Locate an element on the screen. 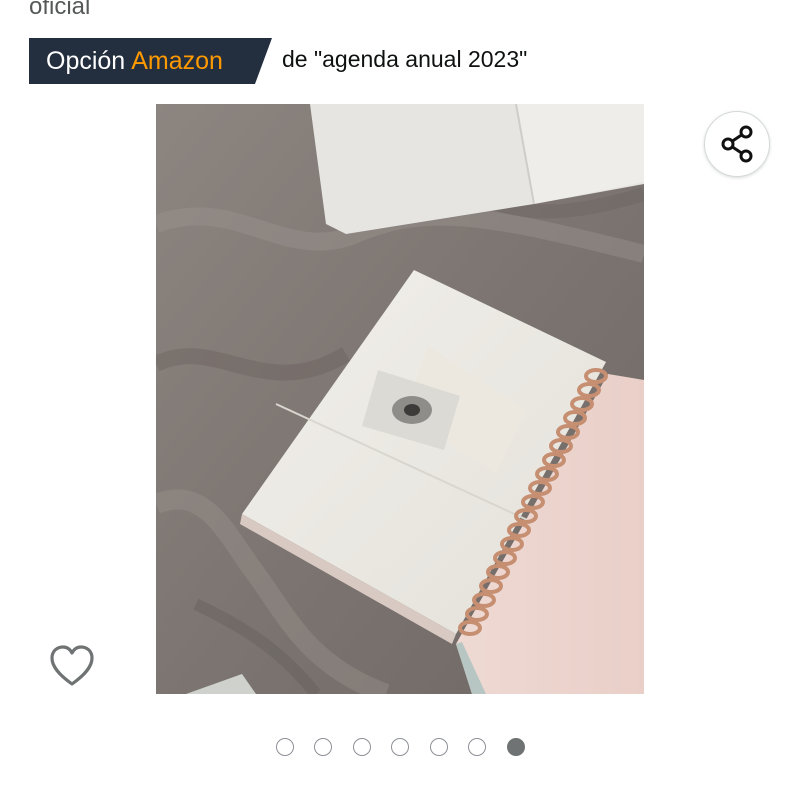  image-pagination is located at coordinates (400, 747).